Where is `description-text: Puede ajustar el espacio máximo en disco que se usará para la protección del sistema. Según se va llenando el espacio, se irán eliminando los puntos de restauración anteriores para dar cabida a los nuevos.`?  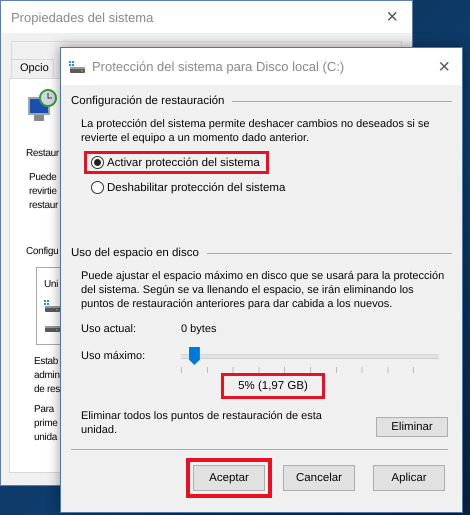 description-text: Puede ajustar el espacio máximo en disco que se usará para la protección del sistema. Según se va llenando el espacio, se irán eliminando los puntos de restauración anteriores para dar cabida a los nuevos. is located at coordinates (263, 290).